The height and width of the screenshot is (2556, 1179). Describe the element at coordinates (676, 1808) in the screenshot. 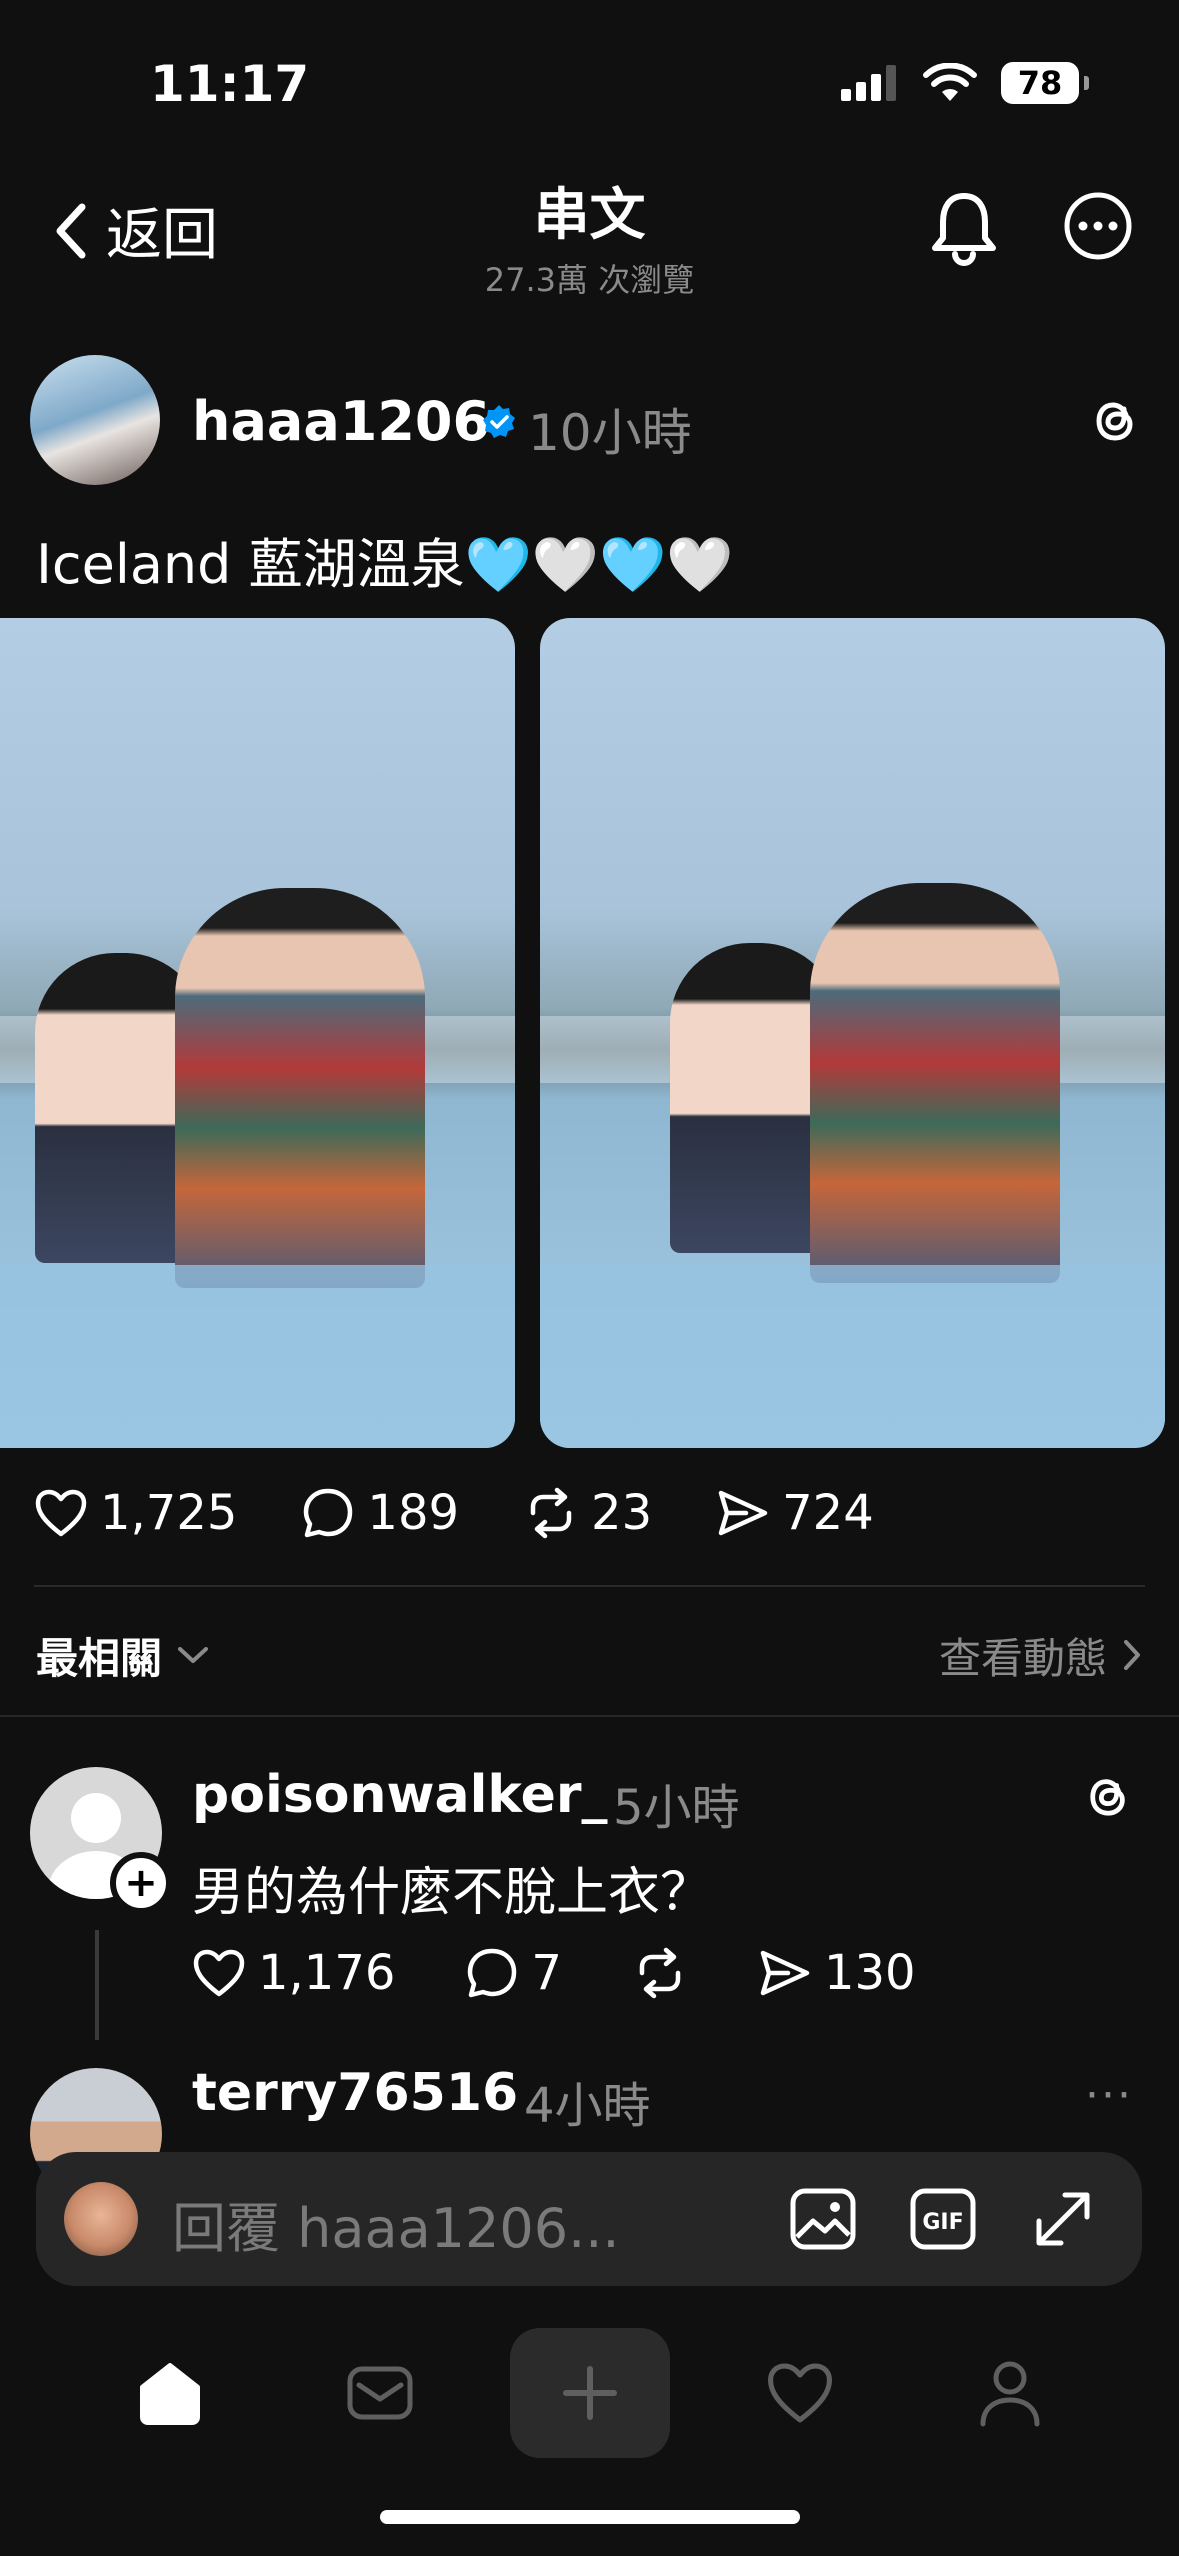

I see `reply-timestamp: 5小時` at that location.